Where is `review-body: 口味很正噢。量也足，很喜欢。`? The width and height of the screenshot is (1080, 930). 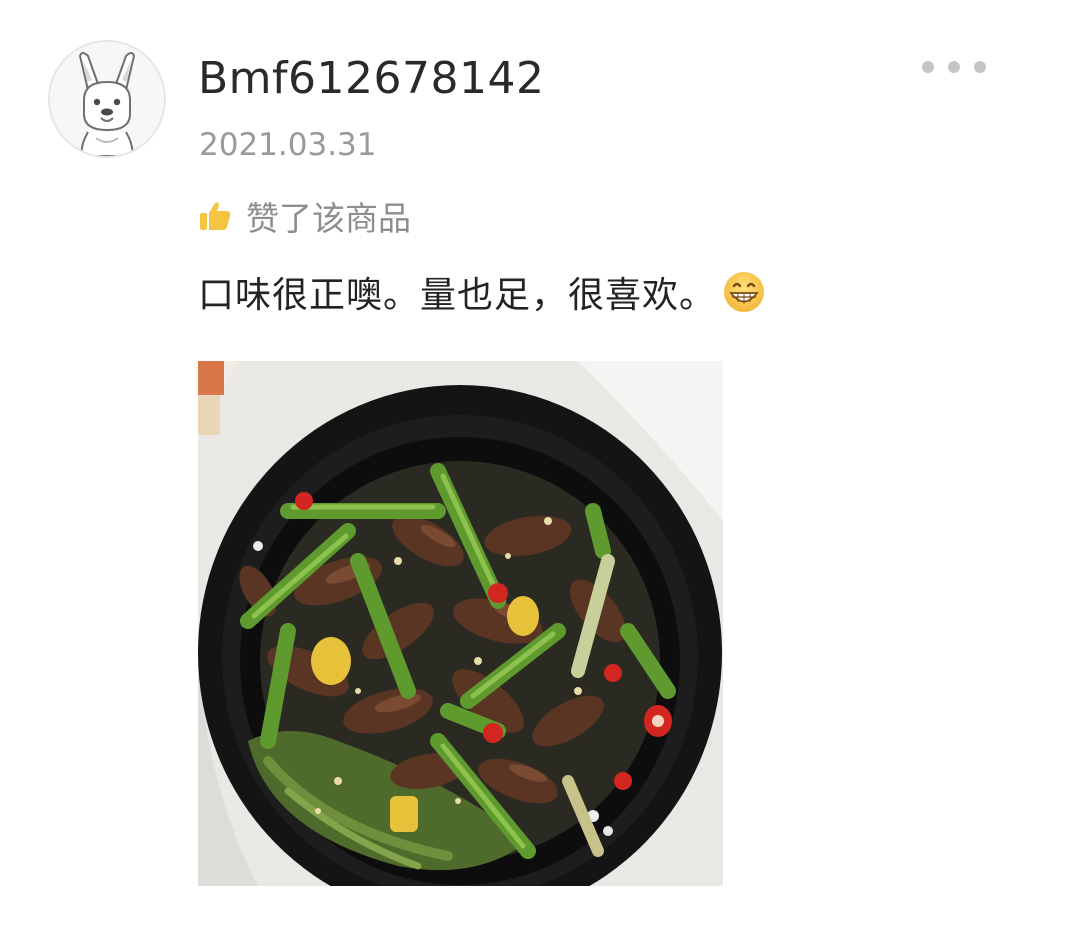
review-body: 口味很正噢。量也足，很喜欢。 is located at coordinates (482, 292).